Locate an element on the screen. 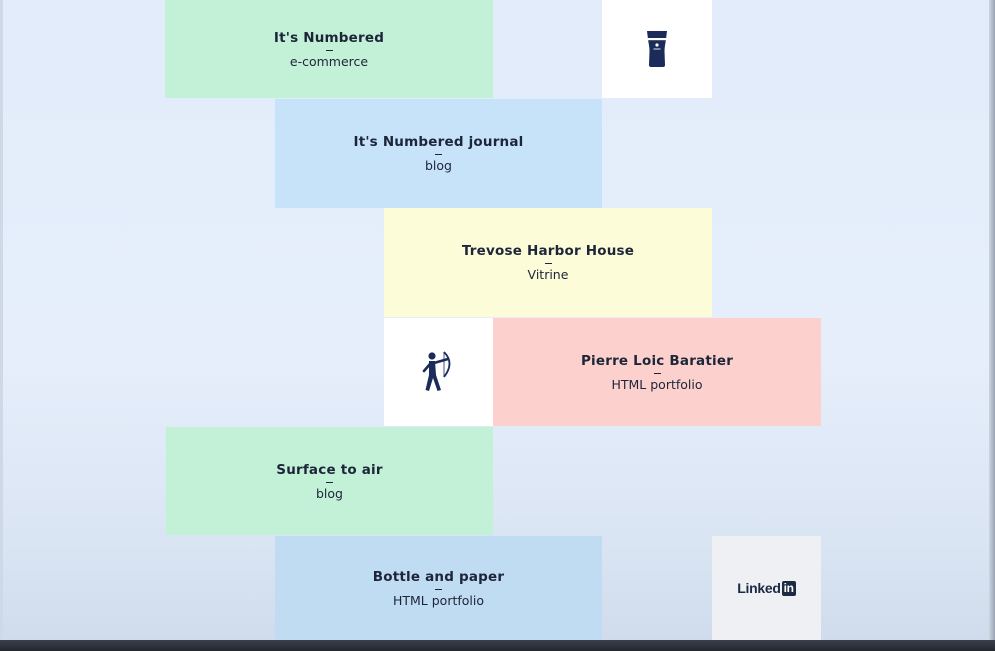  linkedin-wordmark: Linked is located at coordinates (759, 588).